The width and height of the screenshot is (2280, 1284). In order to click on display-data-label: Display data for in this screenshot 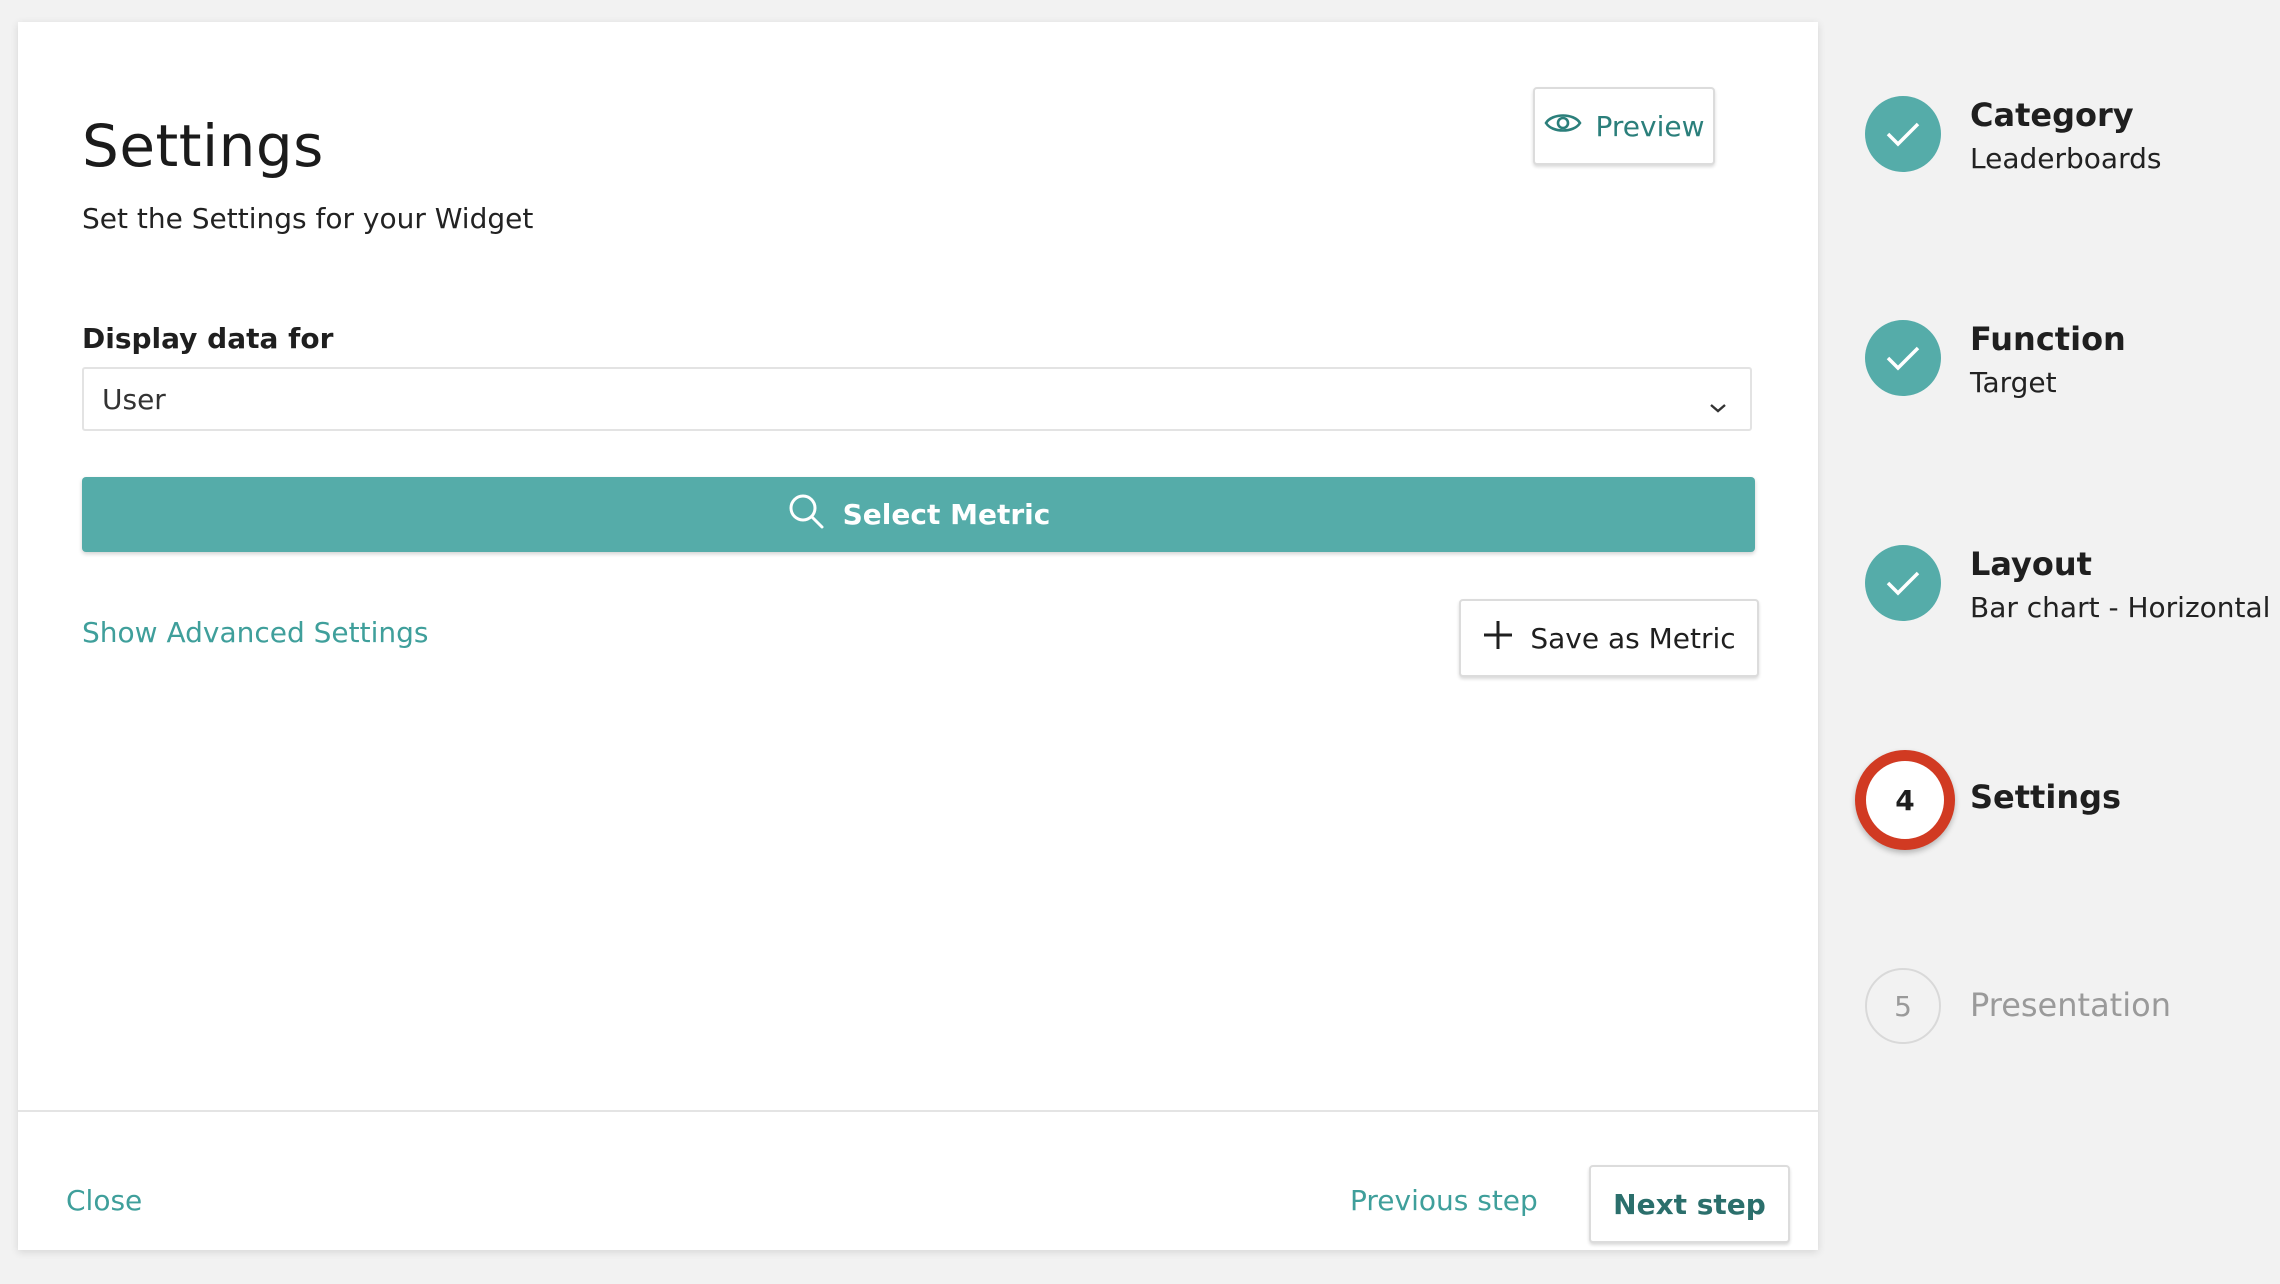, I will do `click(208, 338)`.